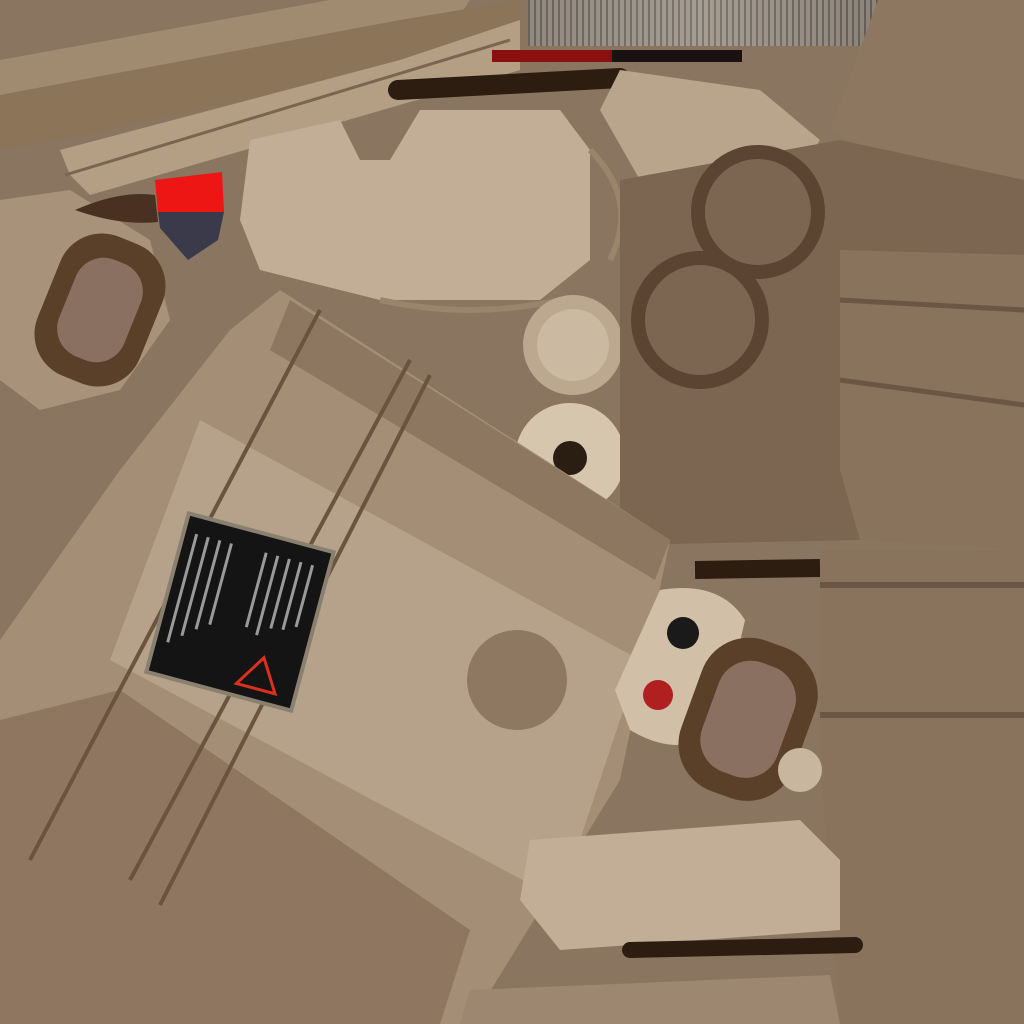 The image size is (1024, 1024). Describe the element at coordinates (658, 695) in the screenshot. I see `button-dot-icon-red` at that location.